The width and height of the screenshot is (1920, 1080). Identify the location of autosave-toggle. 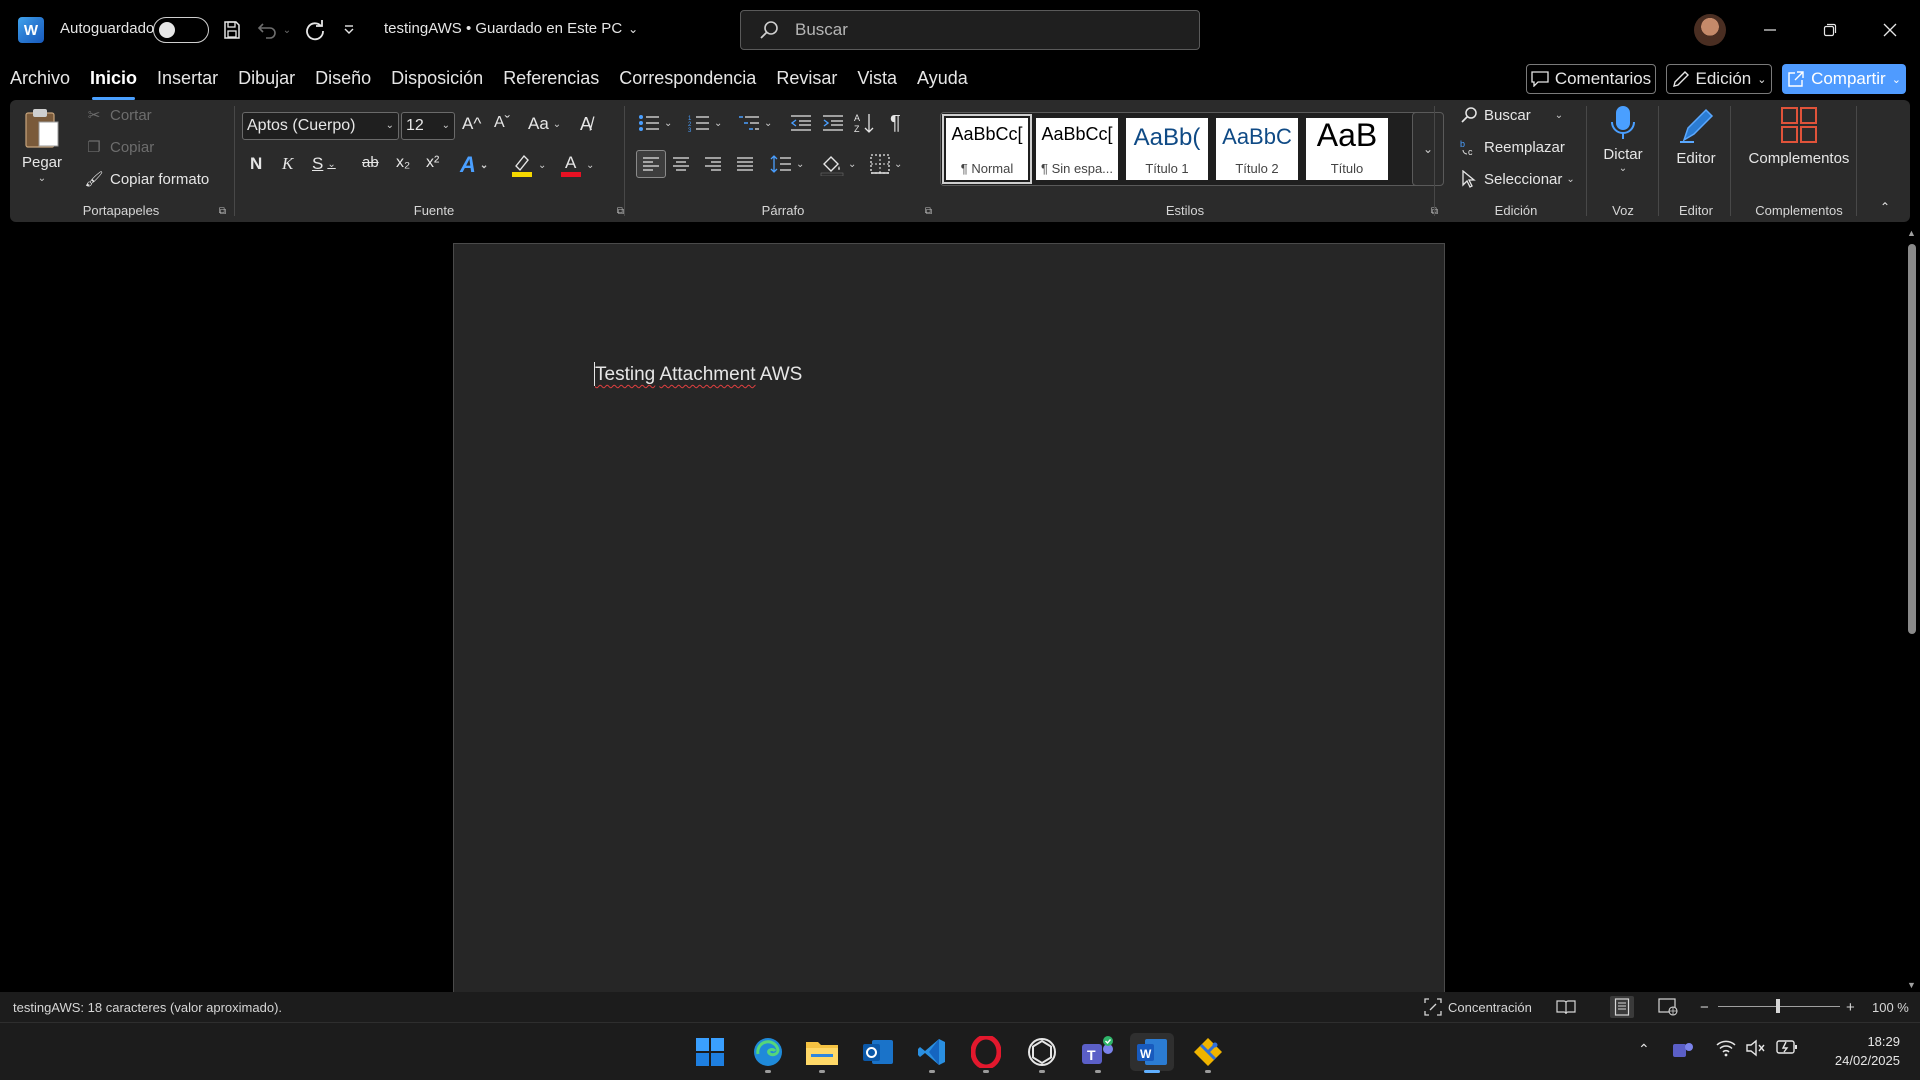
(181, 30).